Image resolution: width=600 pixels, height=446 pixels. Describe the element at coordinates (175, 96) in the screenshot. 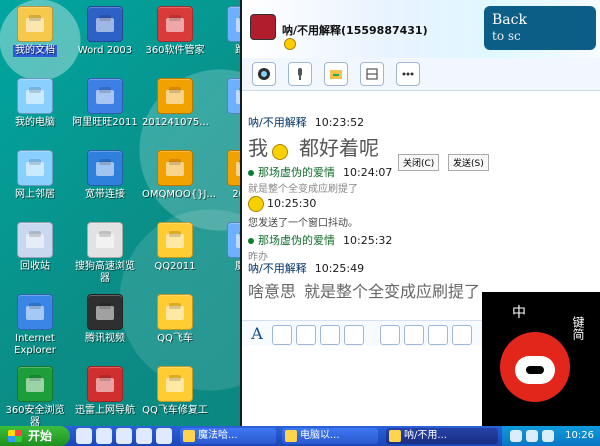

I see `image-file-icon` at that location.